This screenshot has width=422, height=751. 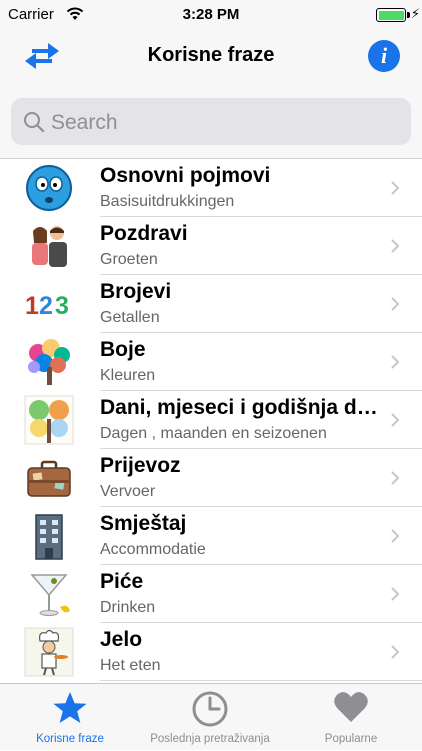 I want to click on seasons-tree-icon, so click(x=49, y=420).